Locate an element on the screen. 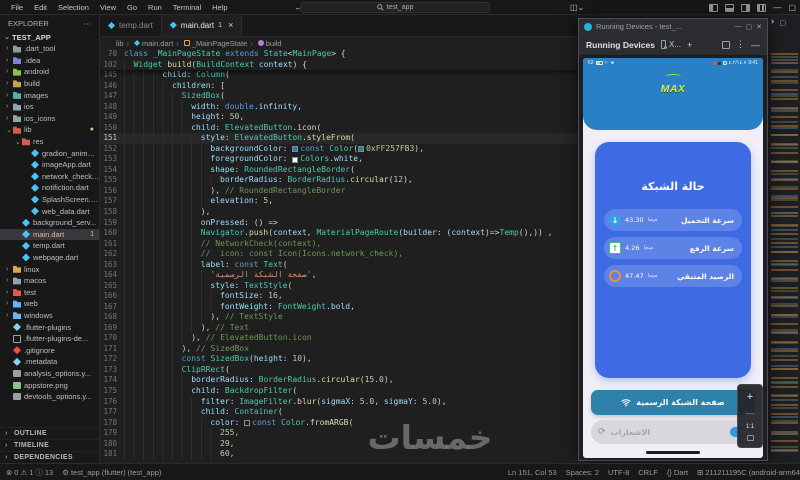 This screenshot has height=480, width=800. run-icon: ⏵ is located at coordinates (773, 22).